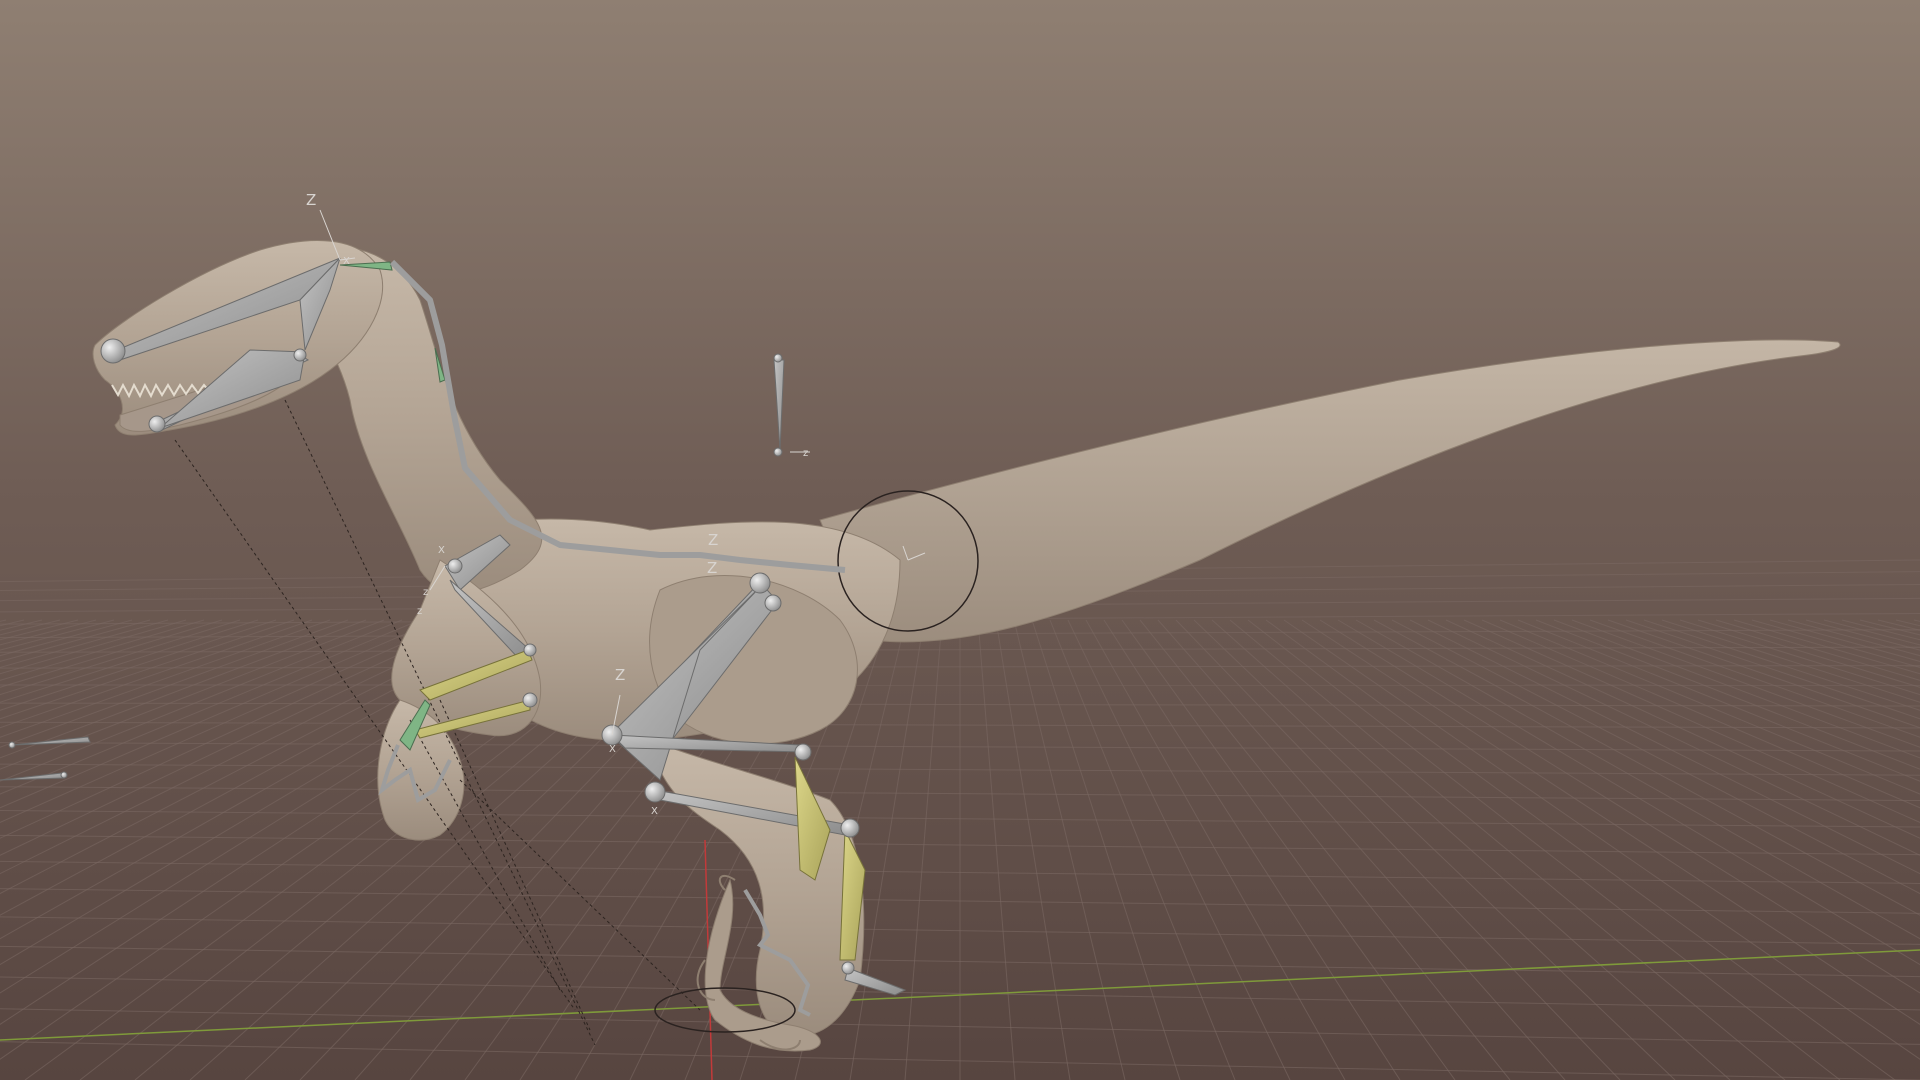 This screenshot has width=1920, height=1080. Describe the element at coordinates (419, 611) in the screenshot. I see `axis-label-z-arm-2: z` at that location.